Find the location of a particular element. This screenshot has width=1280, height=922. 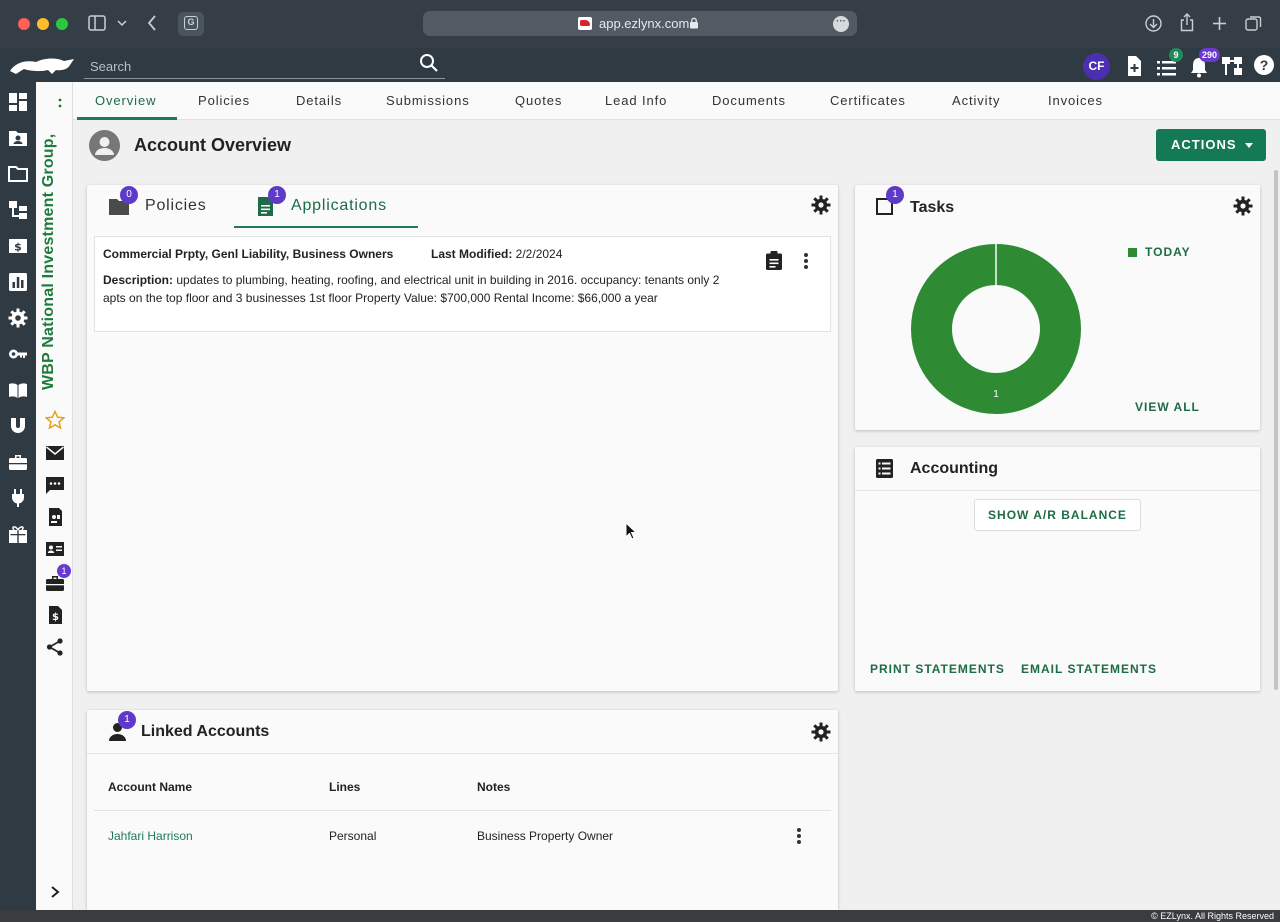

applications-subtab: Applications is located at coordinates (339, 206).